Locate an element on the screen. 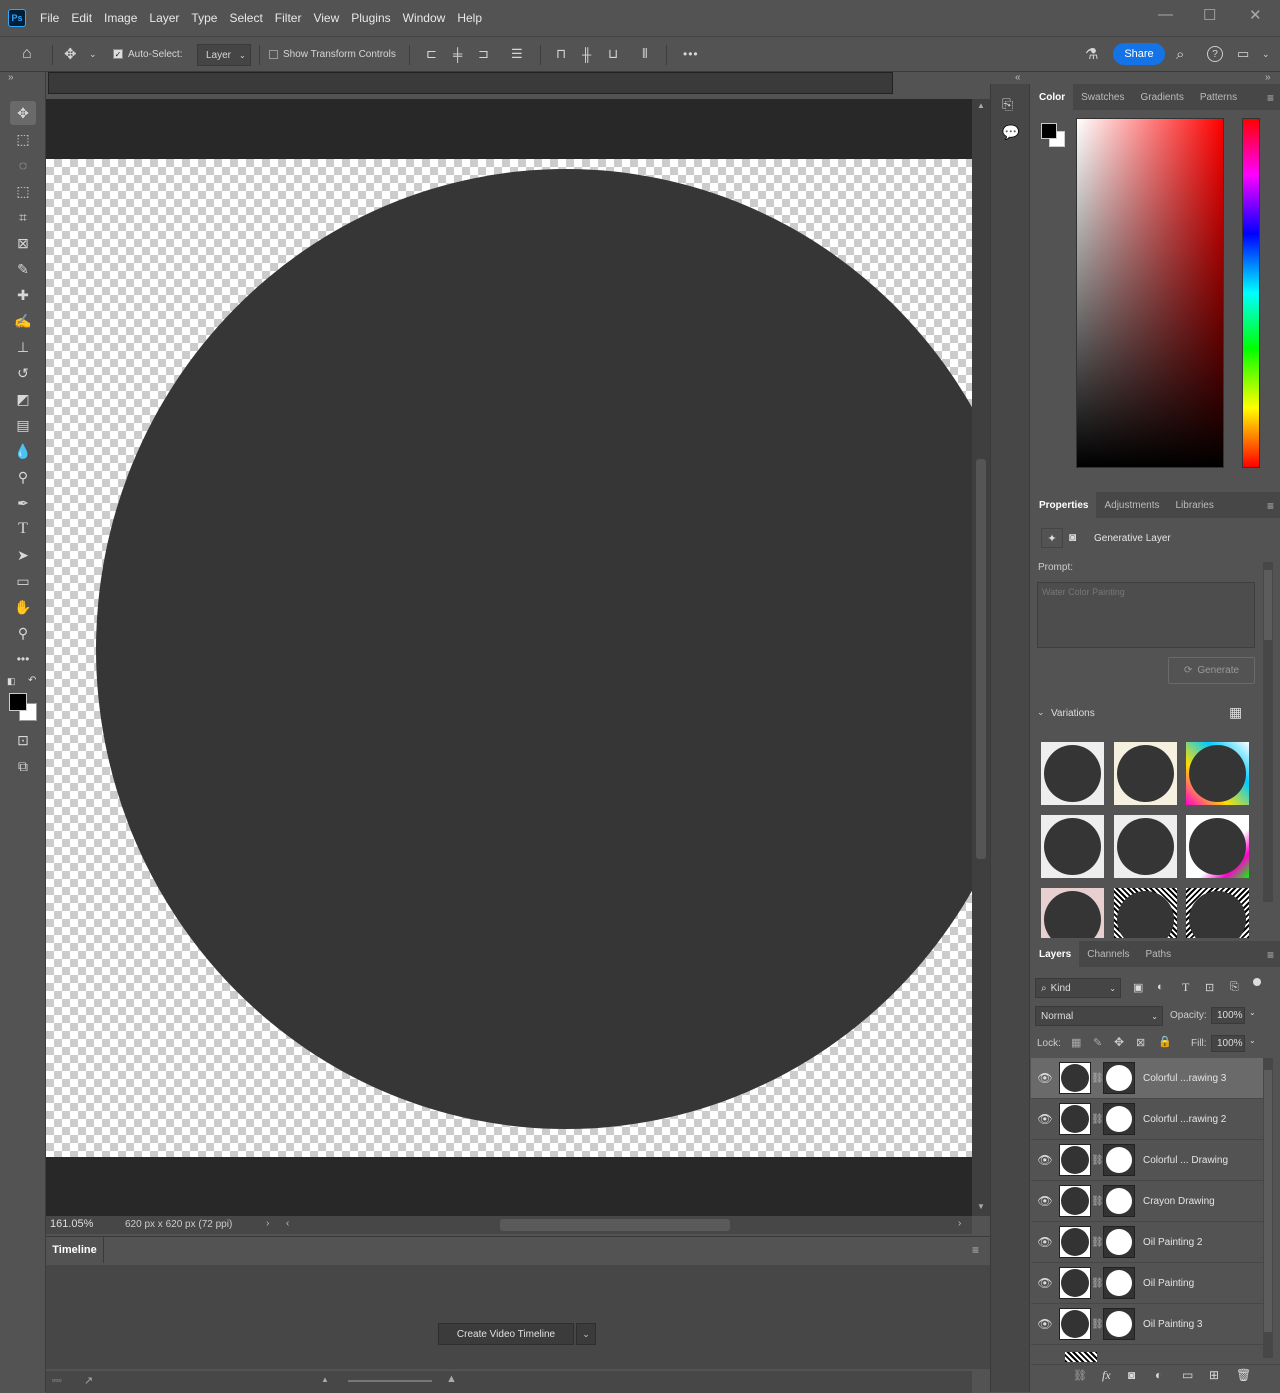 This screenshot has width=1280, height=1393. menu-layer: Layer is located at coordinates (164, 18).